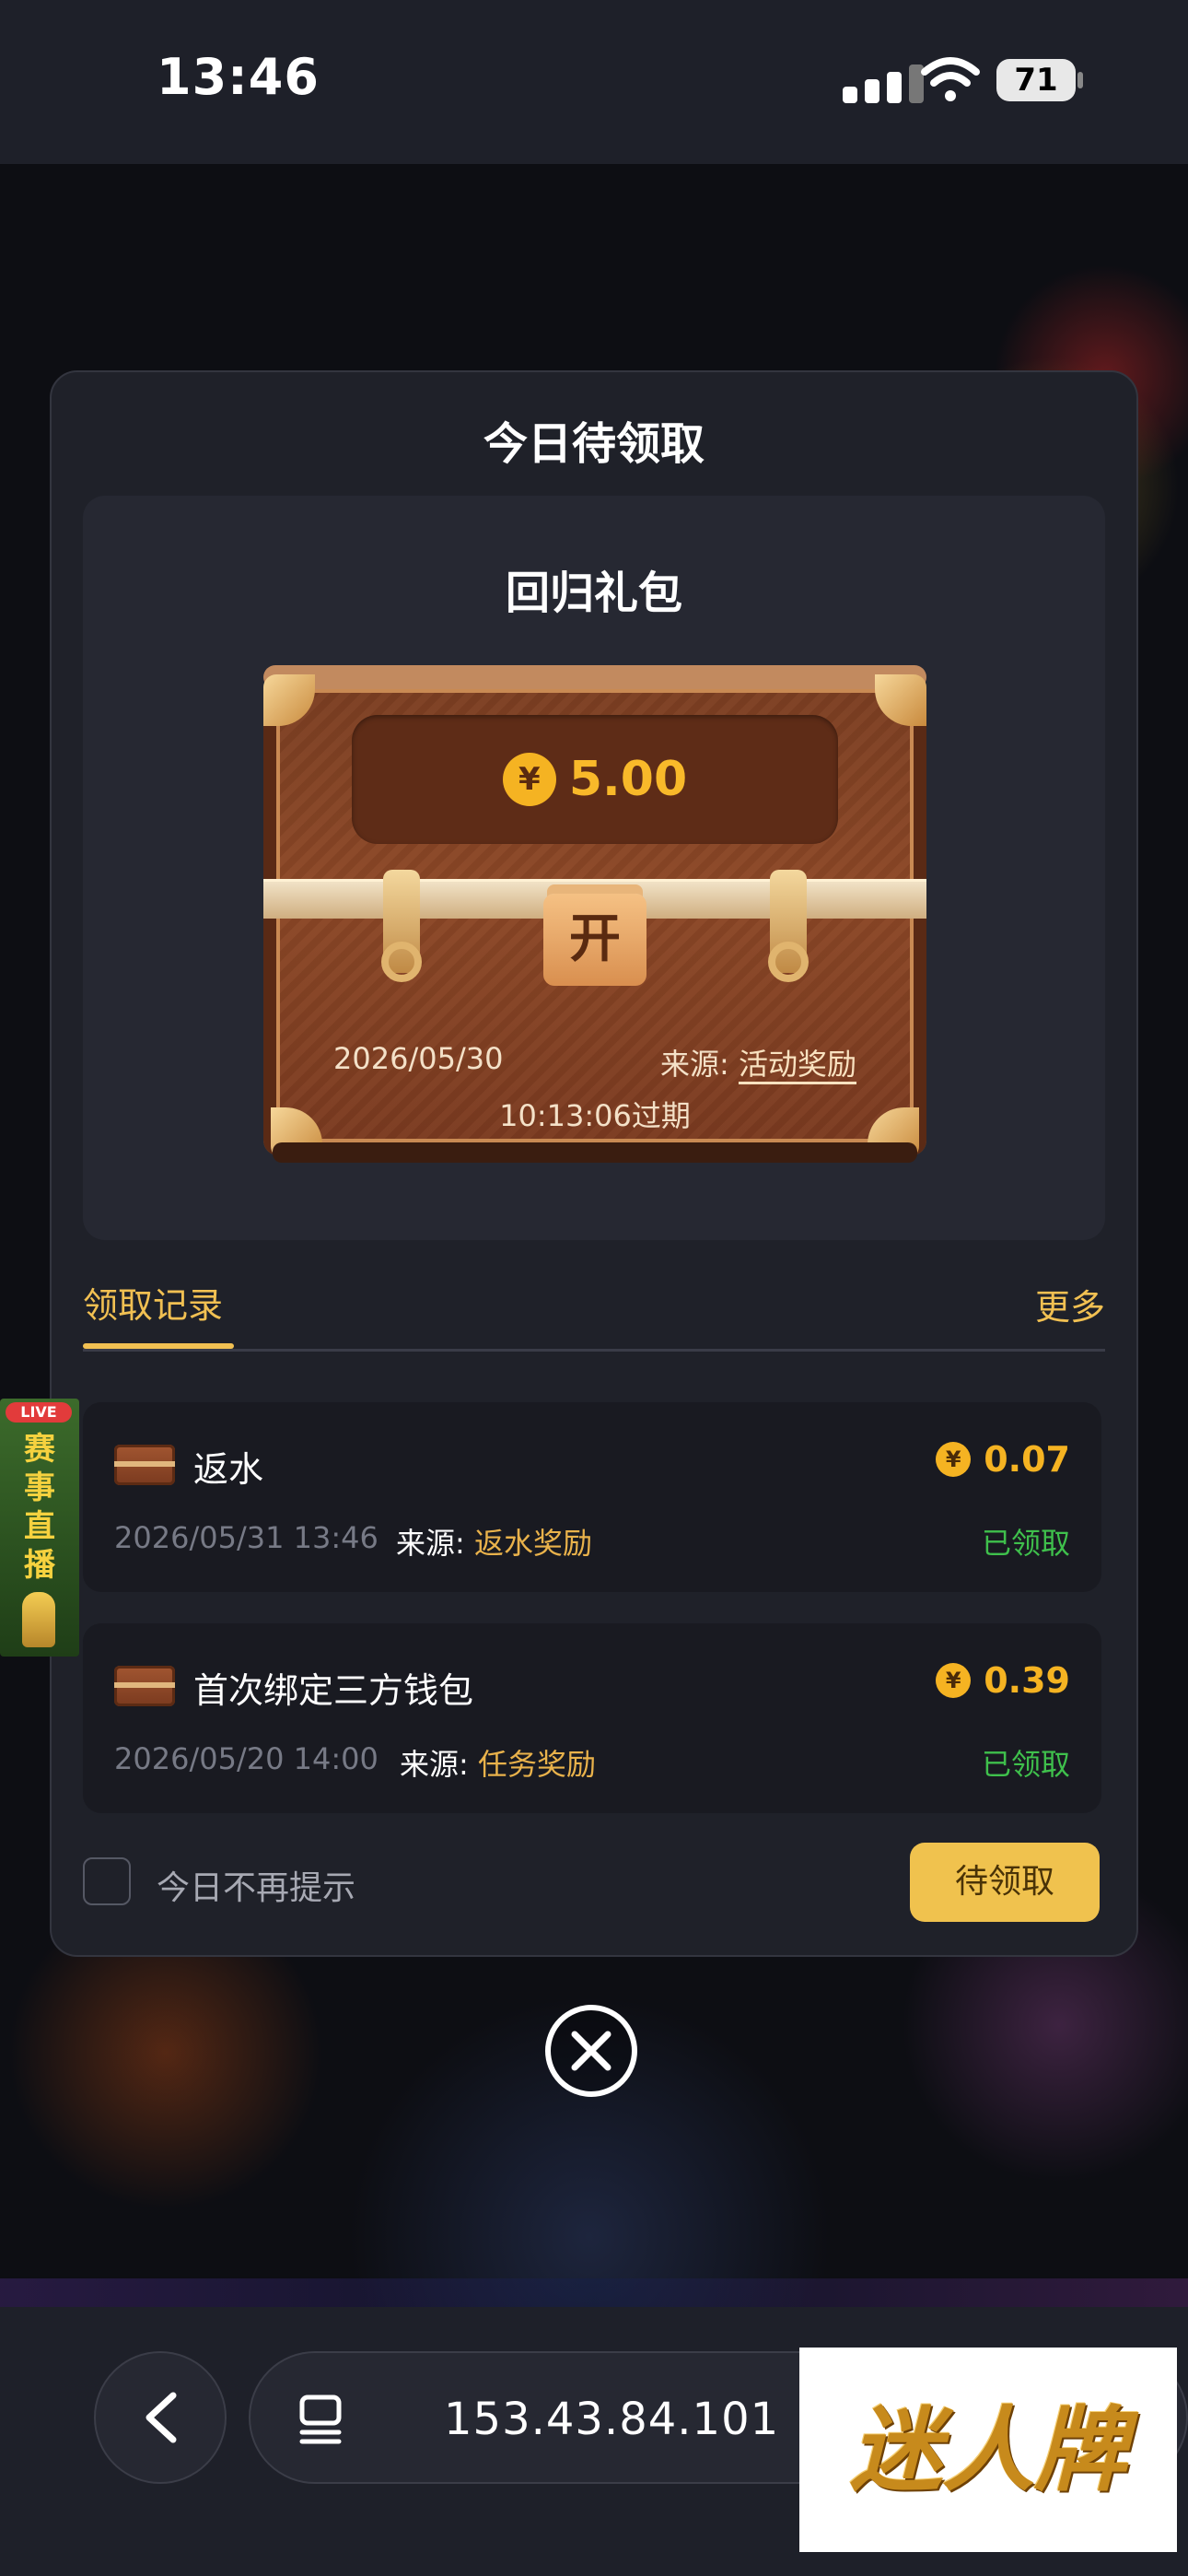 The width and height of the screenshot is (1188, 2576). Describe the element at coordinates (38, 1619) in the screenshot. I see `trophy-icon` at that location.